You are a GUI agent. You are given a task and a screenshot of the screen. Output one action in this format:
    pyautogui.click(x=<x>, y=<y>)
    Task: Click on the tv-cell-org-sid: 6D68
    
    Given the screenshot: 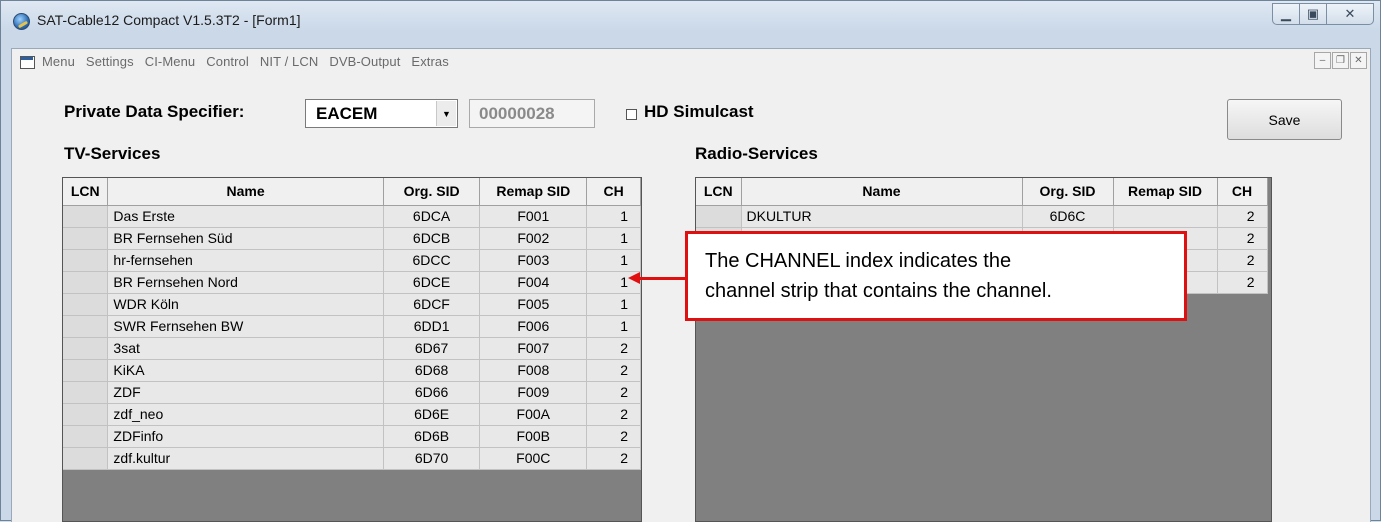 What is the action you would take?
    pyautogui.click(x=432, y=370)
    